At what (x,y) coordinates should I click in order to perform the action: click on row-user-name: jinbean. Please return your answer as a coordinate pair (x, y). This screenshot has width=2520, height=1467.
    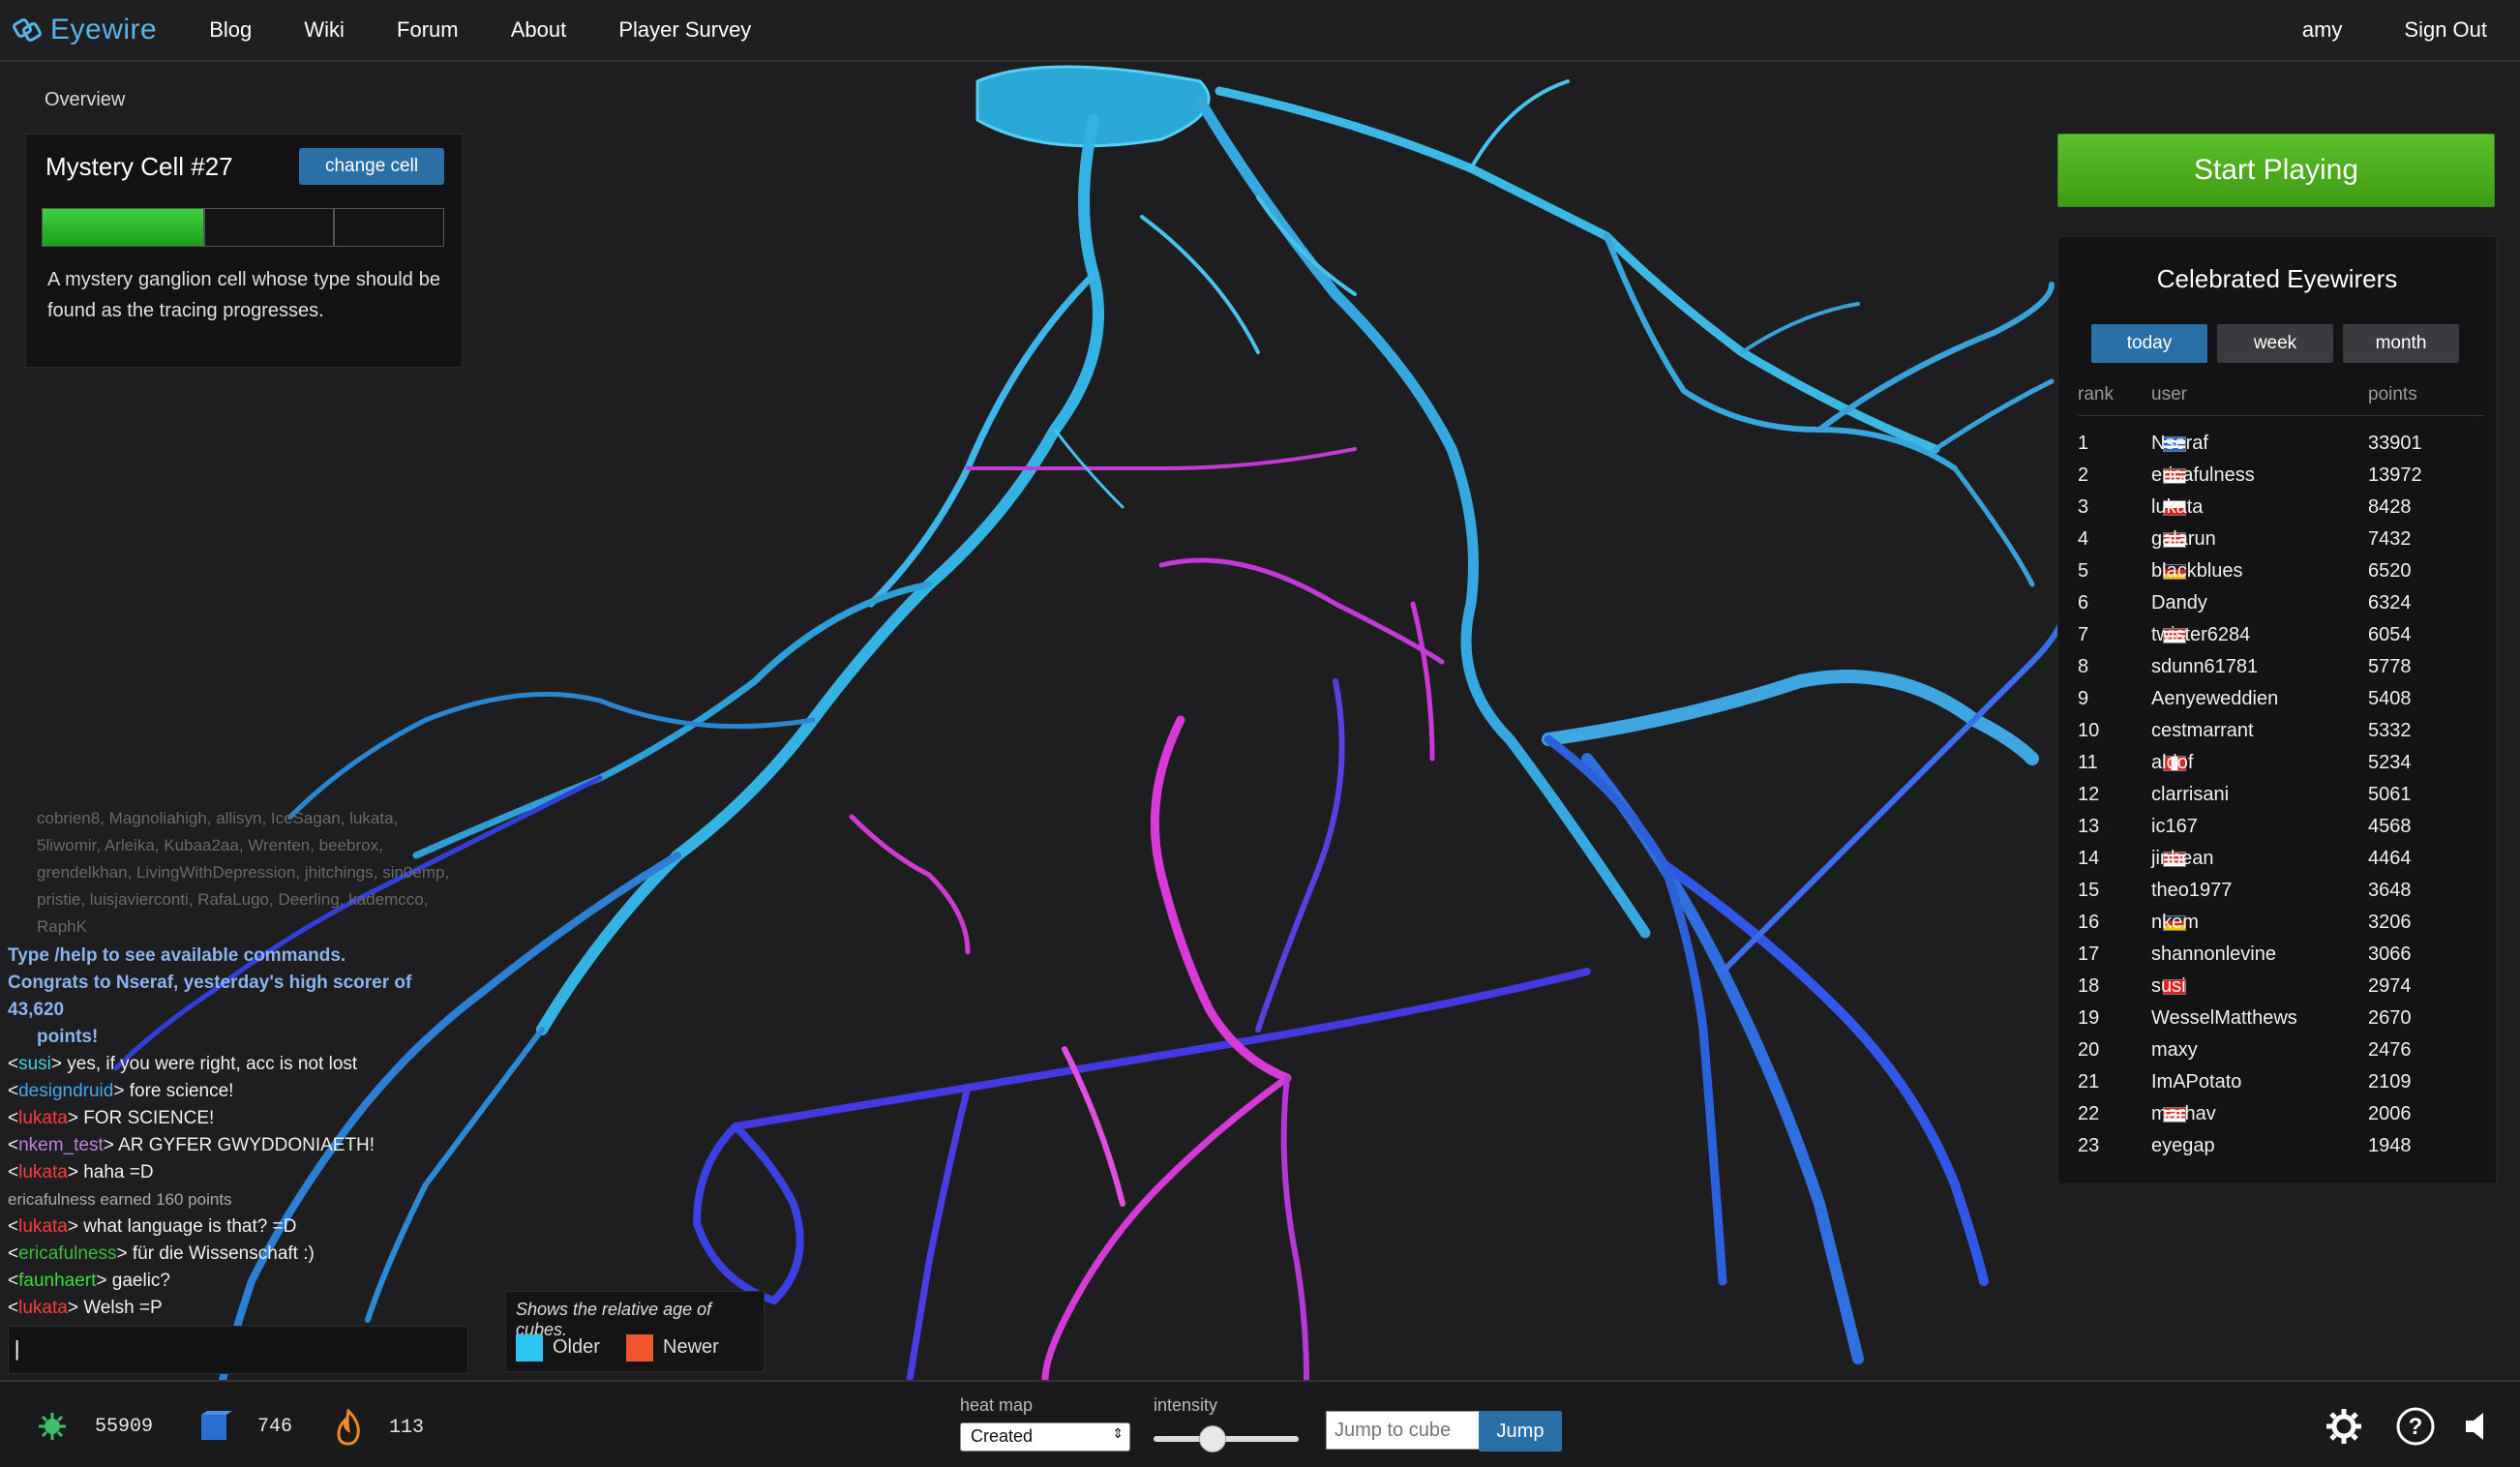
    Looking at the image, I should click on (2182, 858).